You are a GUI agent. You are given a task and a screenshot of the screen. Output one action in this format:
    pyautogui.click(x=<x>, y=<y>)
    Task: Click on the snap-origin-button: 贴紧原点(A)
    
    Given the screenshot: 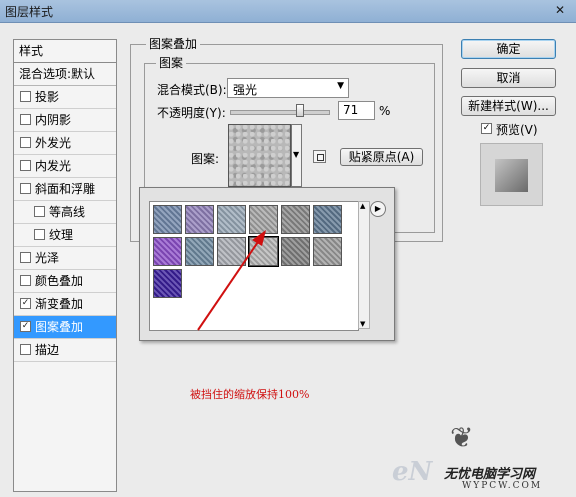 What is the action you would take?
    pyautogui.click(x=381, y=157)
    